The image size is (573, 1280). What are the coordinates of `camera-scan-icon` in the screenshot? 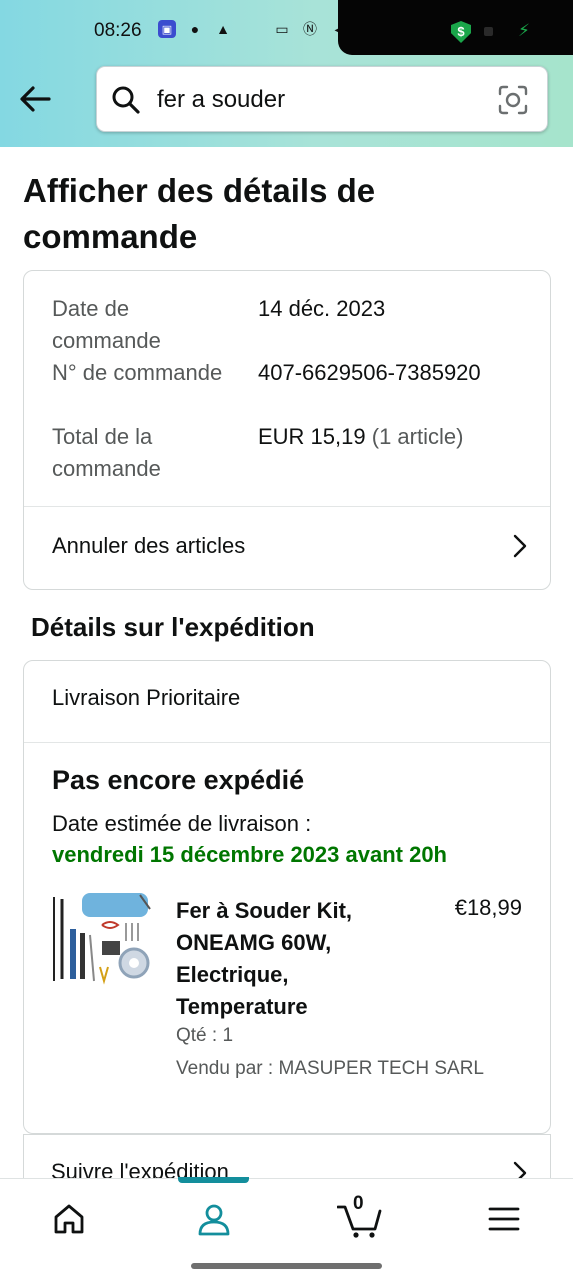 It's located at (513, 100).